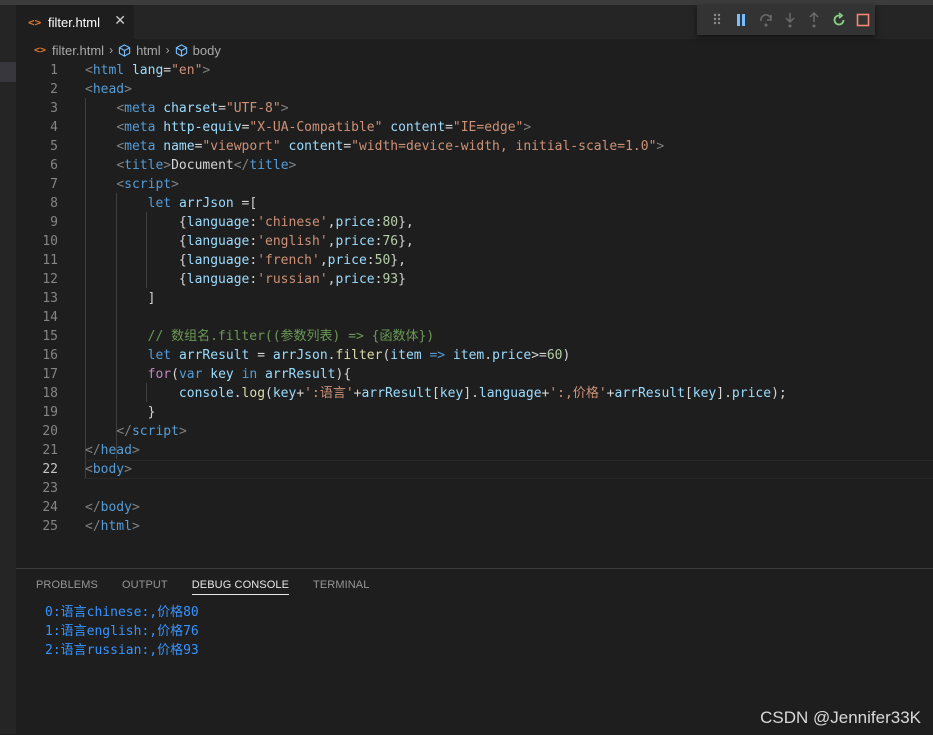 The image size is (933, 735). Describe the element at coordinates (8, 369) in the screenshot. I see `activity-bar` at that location.